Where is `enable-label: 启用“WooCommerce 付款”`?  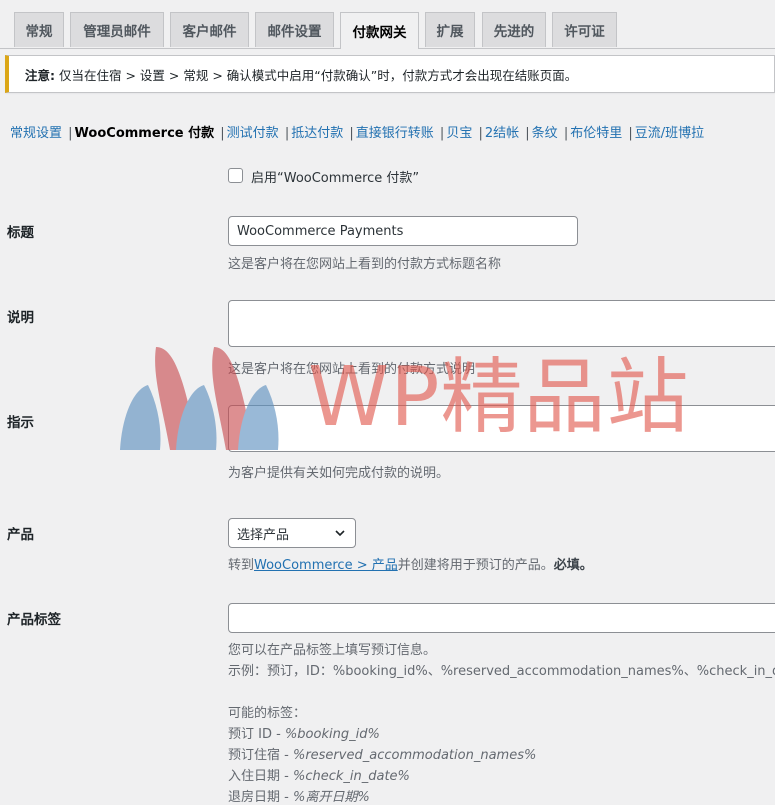 enable-label: 启用“WooCommerce 付款” is located at coordinates (335, 176).